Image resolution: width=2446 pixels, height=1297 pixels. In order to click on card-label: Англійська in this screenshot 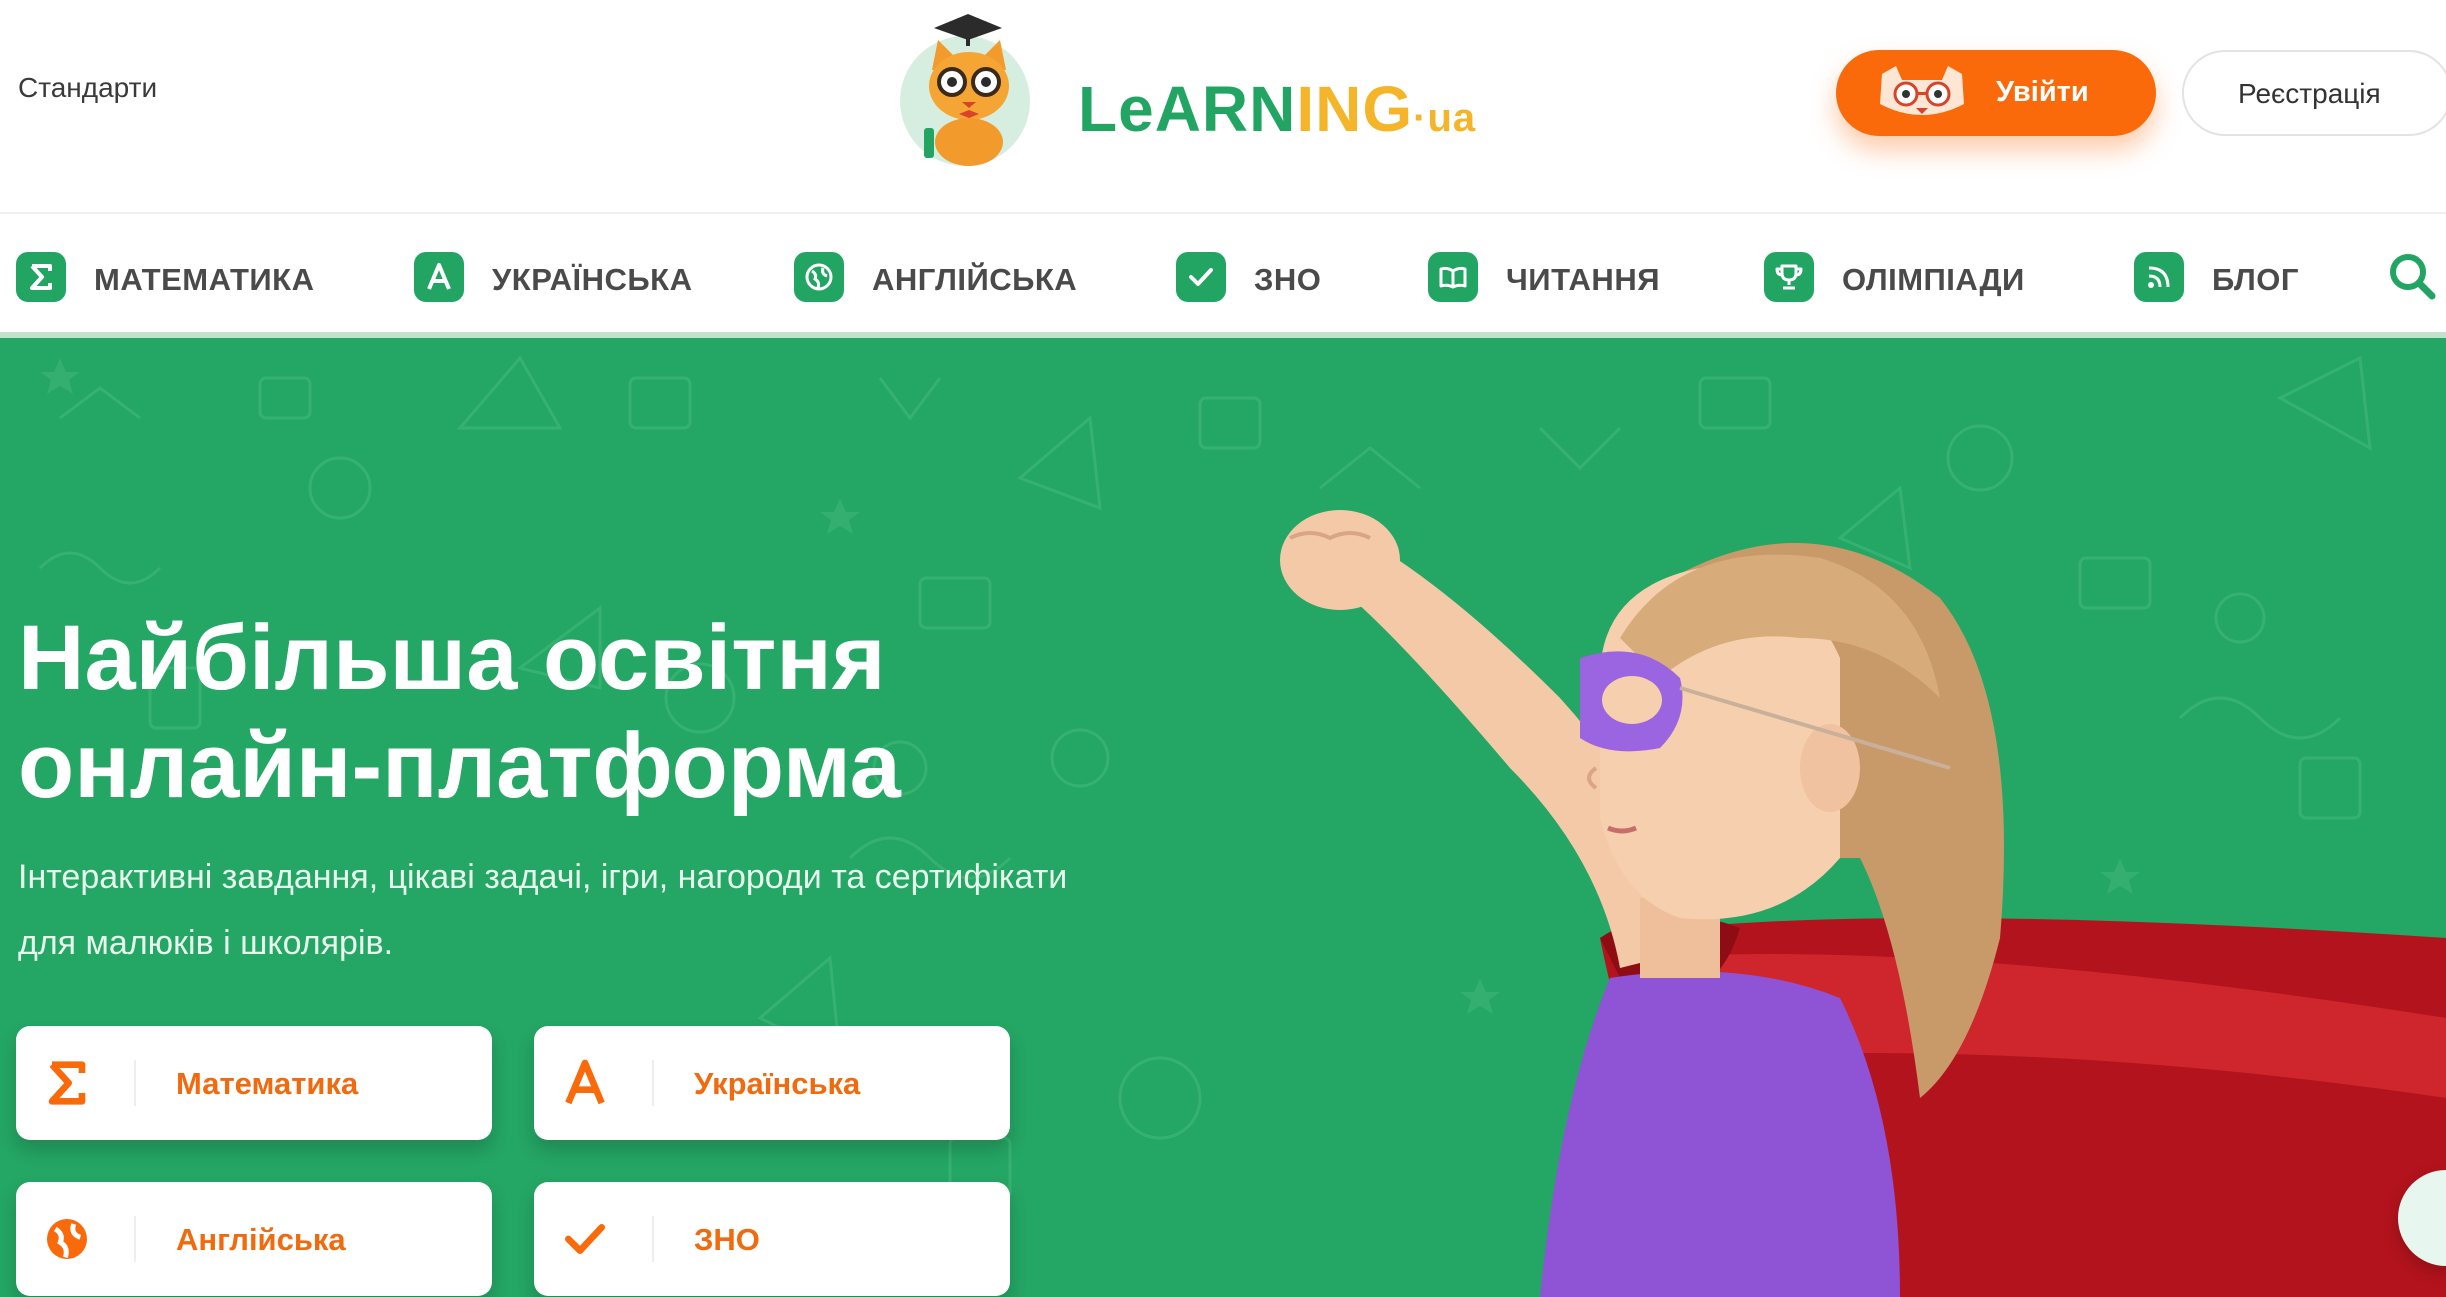, I will do `click(261, 1239)`.